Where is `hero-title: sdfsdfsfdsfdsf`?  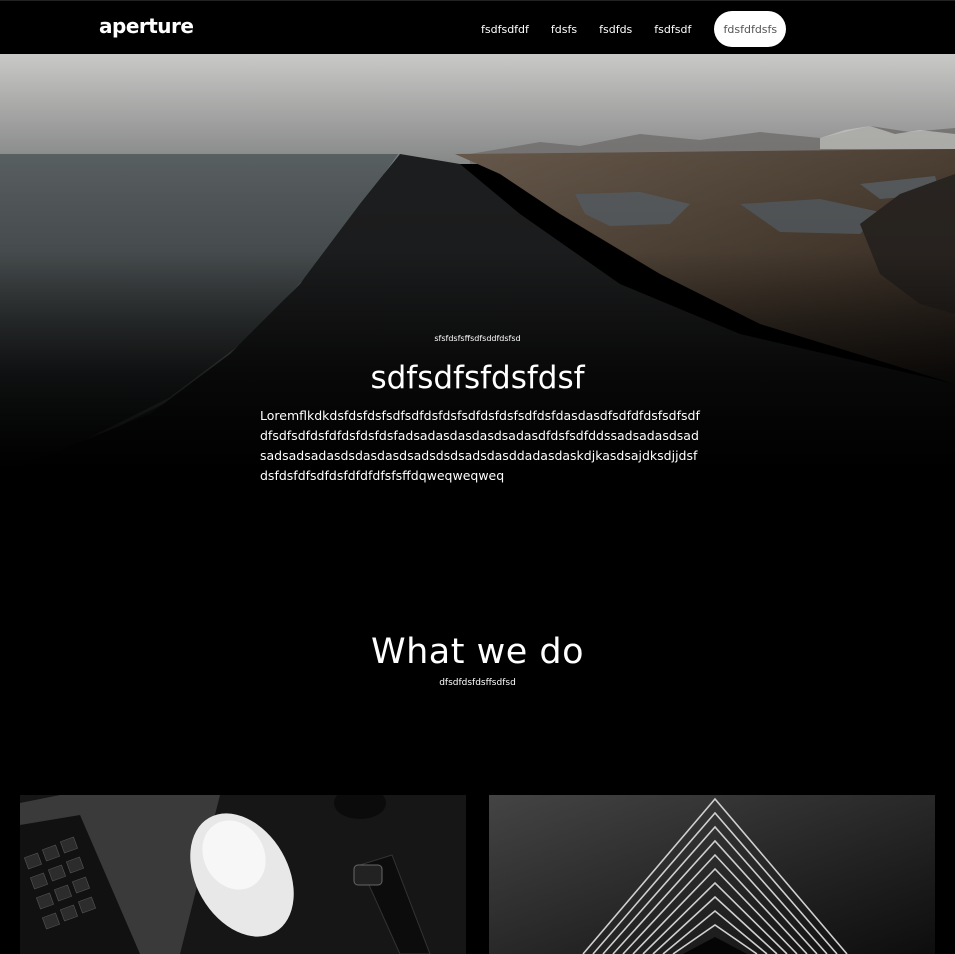
hero-title: sdfsdfsfdsfdsf is located at coordinates (477, 378).